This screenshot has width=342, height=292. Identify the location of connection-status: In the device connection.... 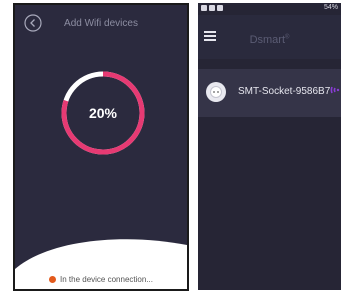
(101, 279).